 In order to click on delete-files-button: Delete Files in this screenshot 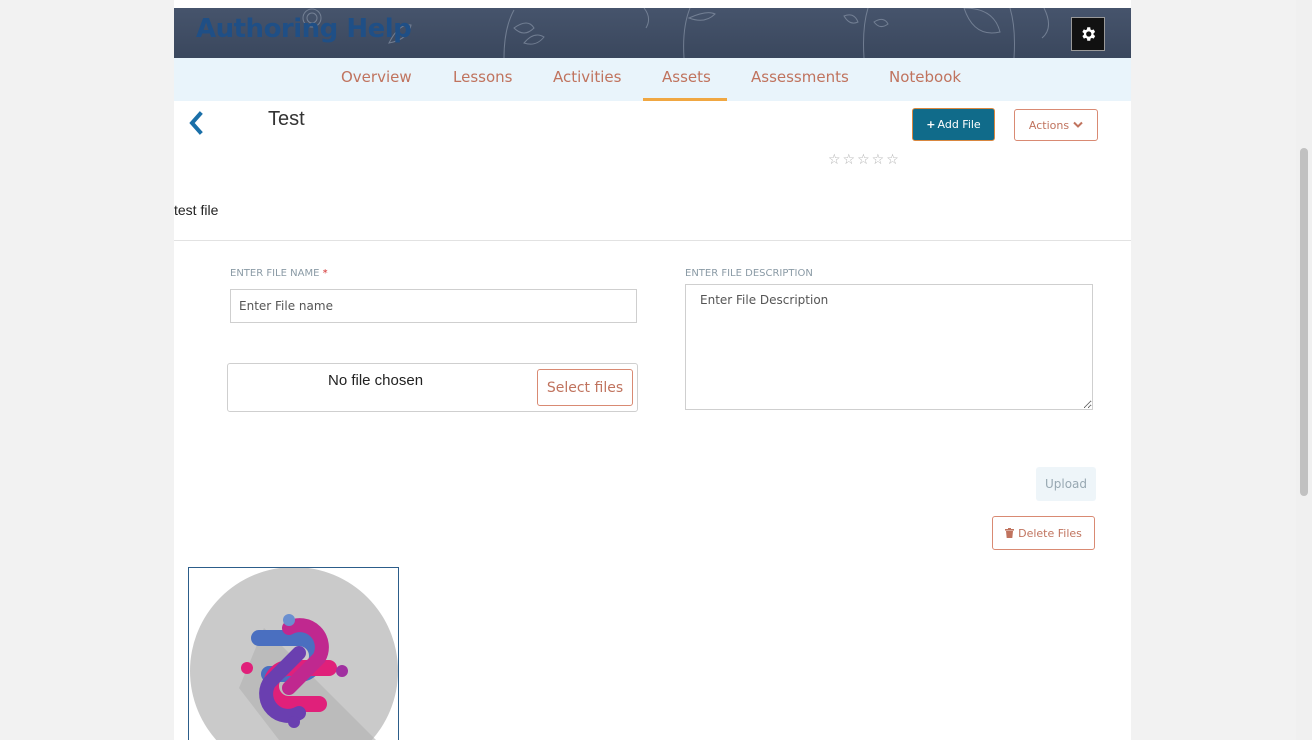, I will do `click(1043, 533)`.